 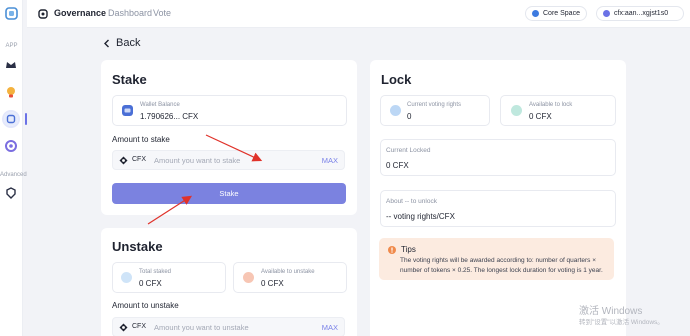 I want to click on amount-to-stake-label: Amount to stake, so click(x=141, y=139).